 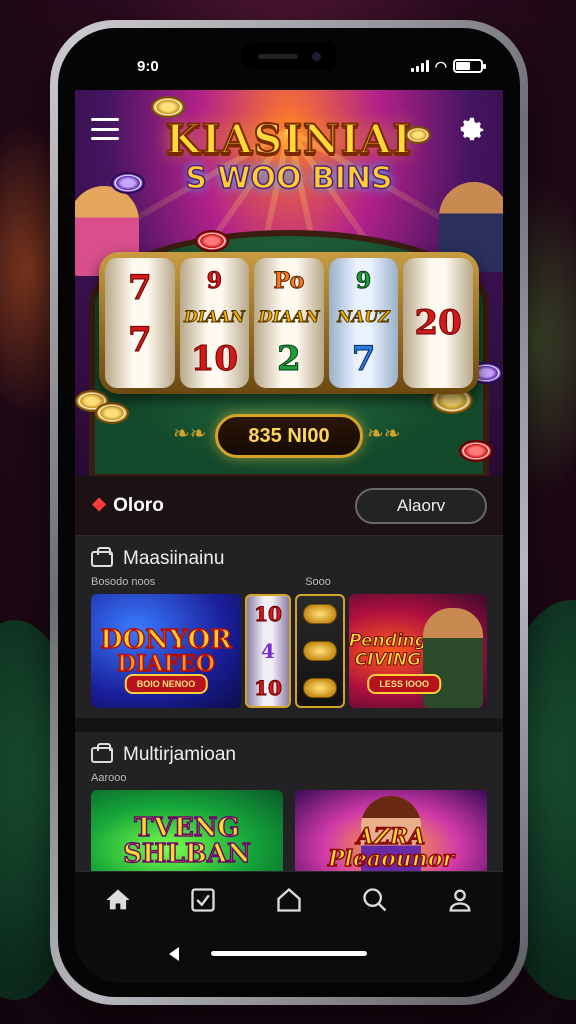 What do you see at coordinates (391, 859) in the screenshot?
I see `game-tile-subtitle: Pleaounor` at bounding box center [391, 859].